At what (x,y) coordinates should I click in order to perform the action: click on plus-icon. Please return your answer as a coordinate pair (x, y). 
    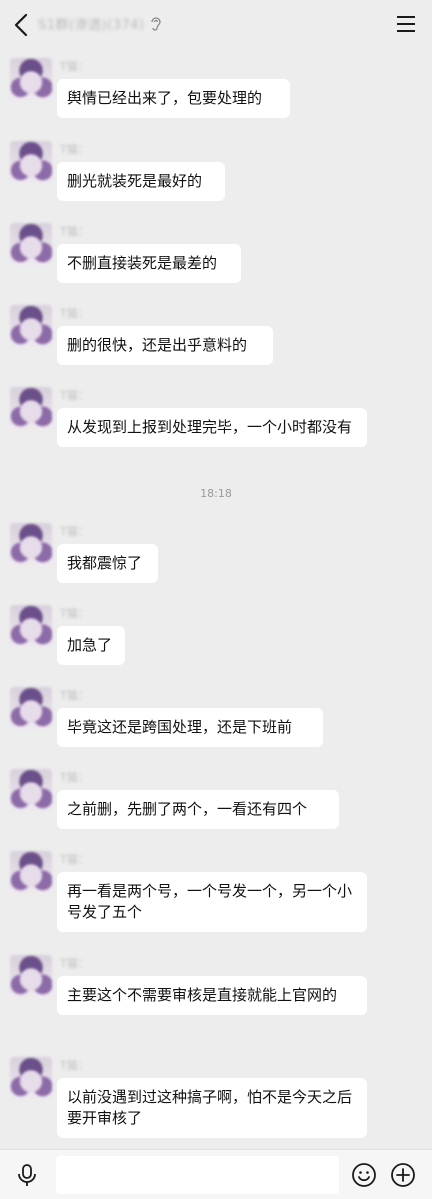
    Looking at the image, I should click on (403, 1175).